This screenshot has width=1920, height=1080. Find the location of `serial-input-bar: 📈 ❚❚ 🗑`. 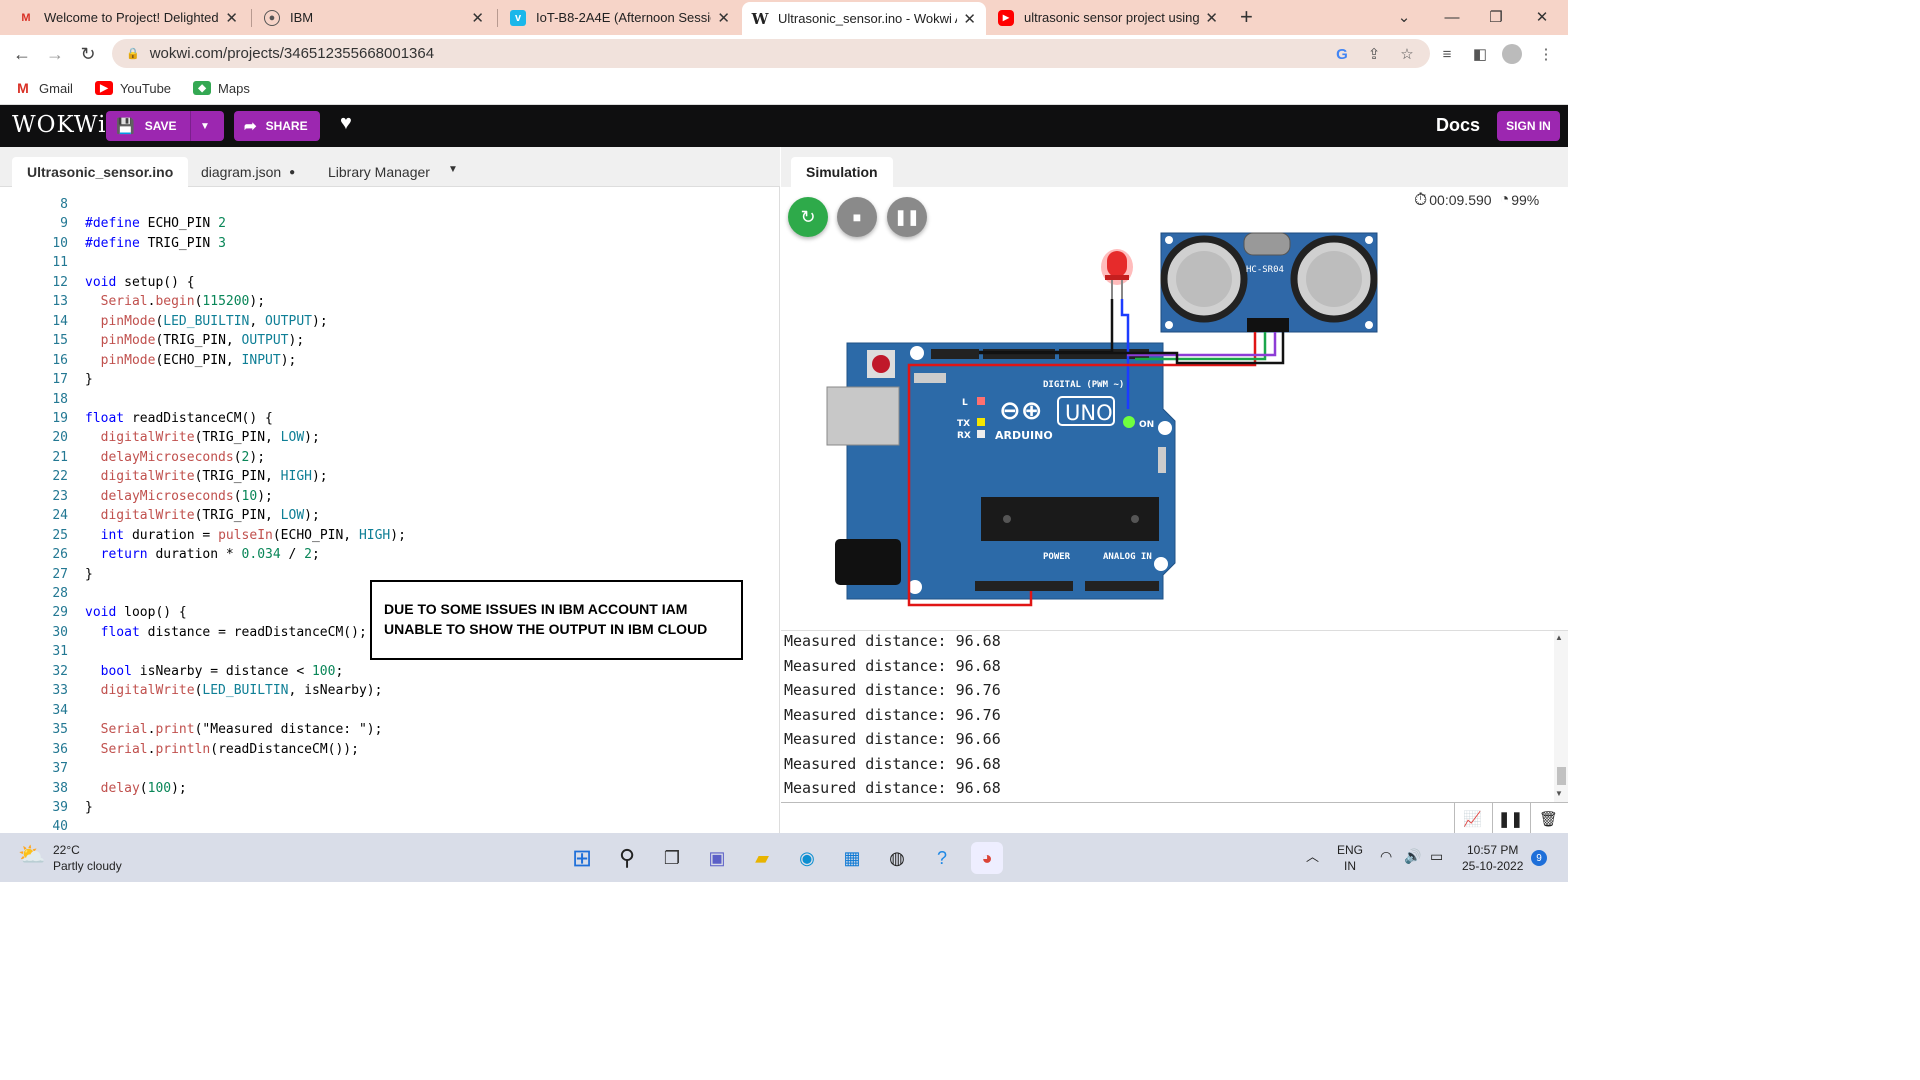

serial-input-bar: 📈 ❚❚ 🗑 is located at coordinates (1174, 818).